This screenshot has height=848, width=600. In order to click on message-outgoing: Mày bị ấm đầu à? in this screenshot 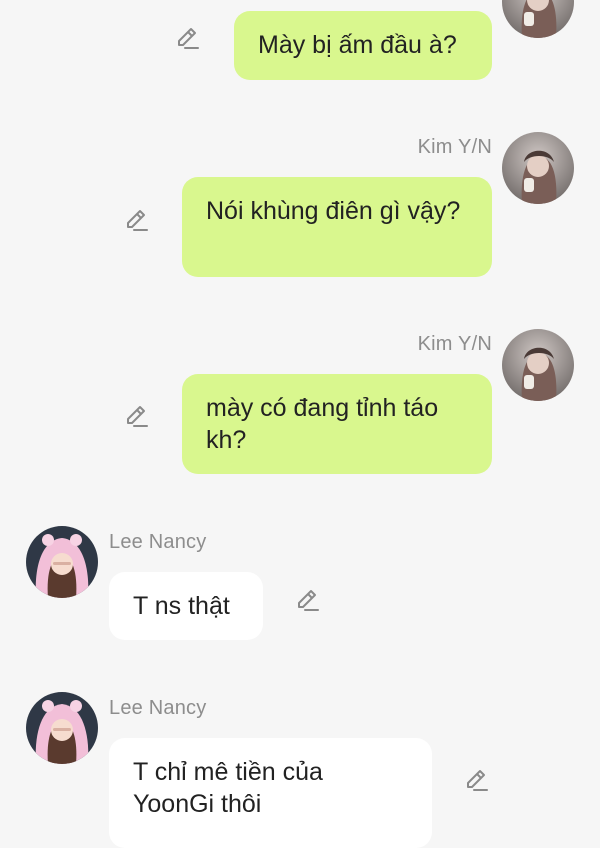, I will do `click(300, 45)`.